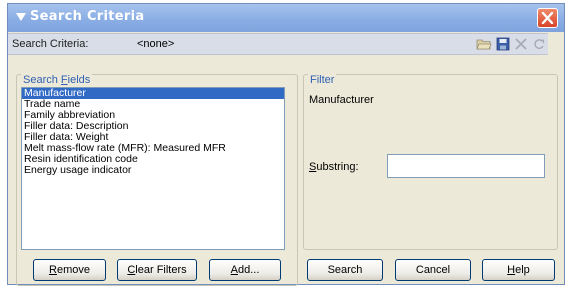  I want to click on criteria-bar: Search Criteria: <none>, so click(278, 44).